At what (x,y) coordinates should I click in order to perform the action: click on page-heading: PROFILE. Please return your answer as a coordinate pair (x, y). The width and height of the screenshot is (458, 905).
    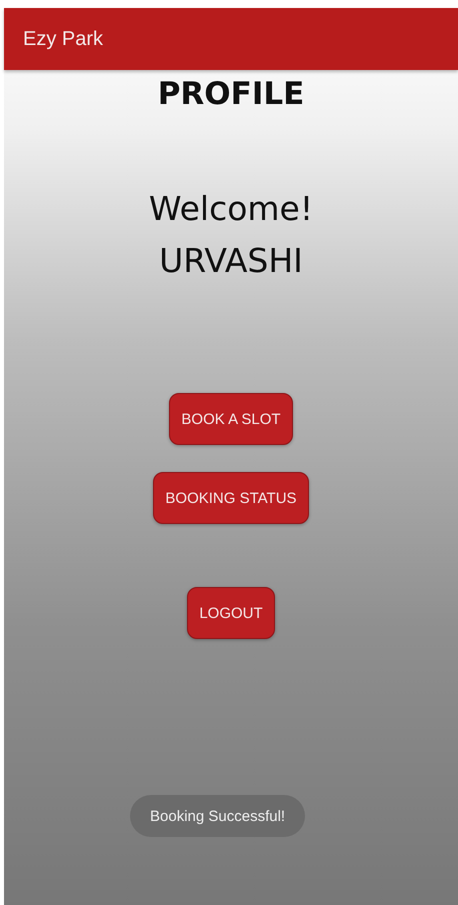
    Looking at the image, I should click on (231, 94).